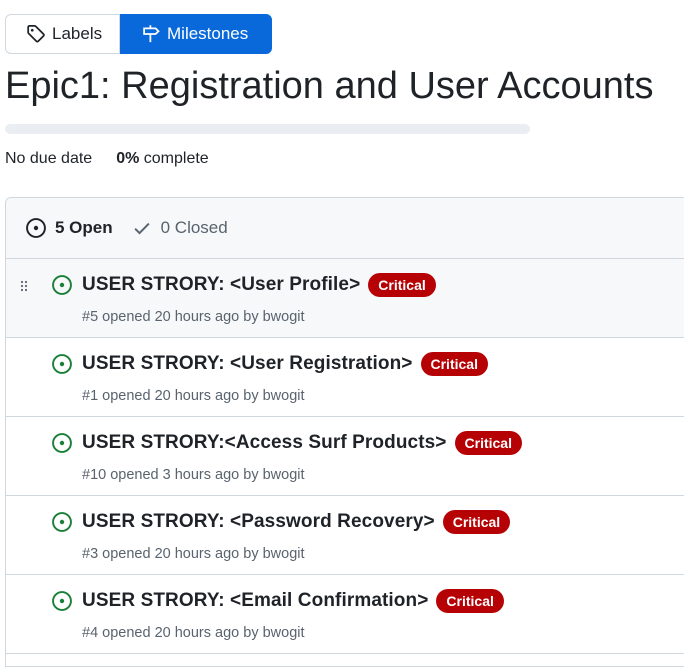 This screenshot has width=684, height=667. Describe the element at coordinates (174, 158) in the screenshot. I see `completion-suffix: complete` at that location.